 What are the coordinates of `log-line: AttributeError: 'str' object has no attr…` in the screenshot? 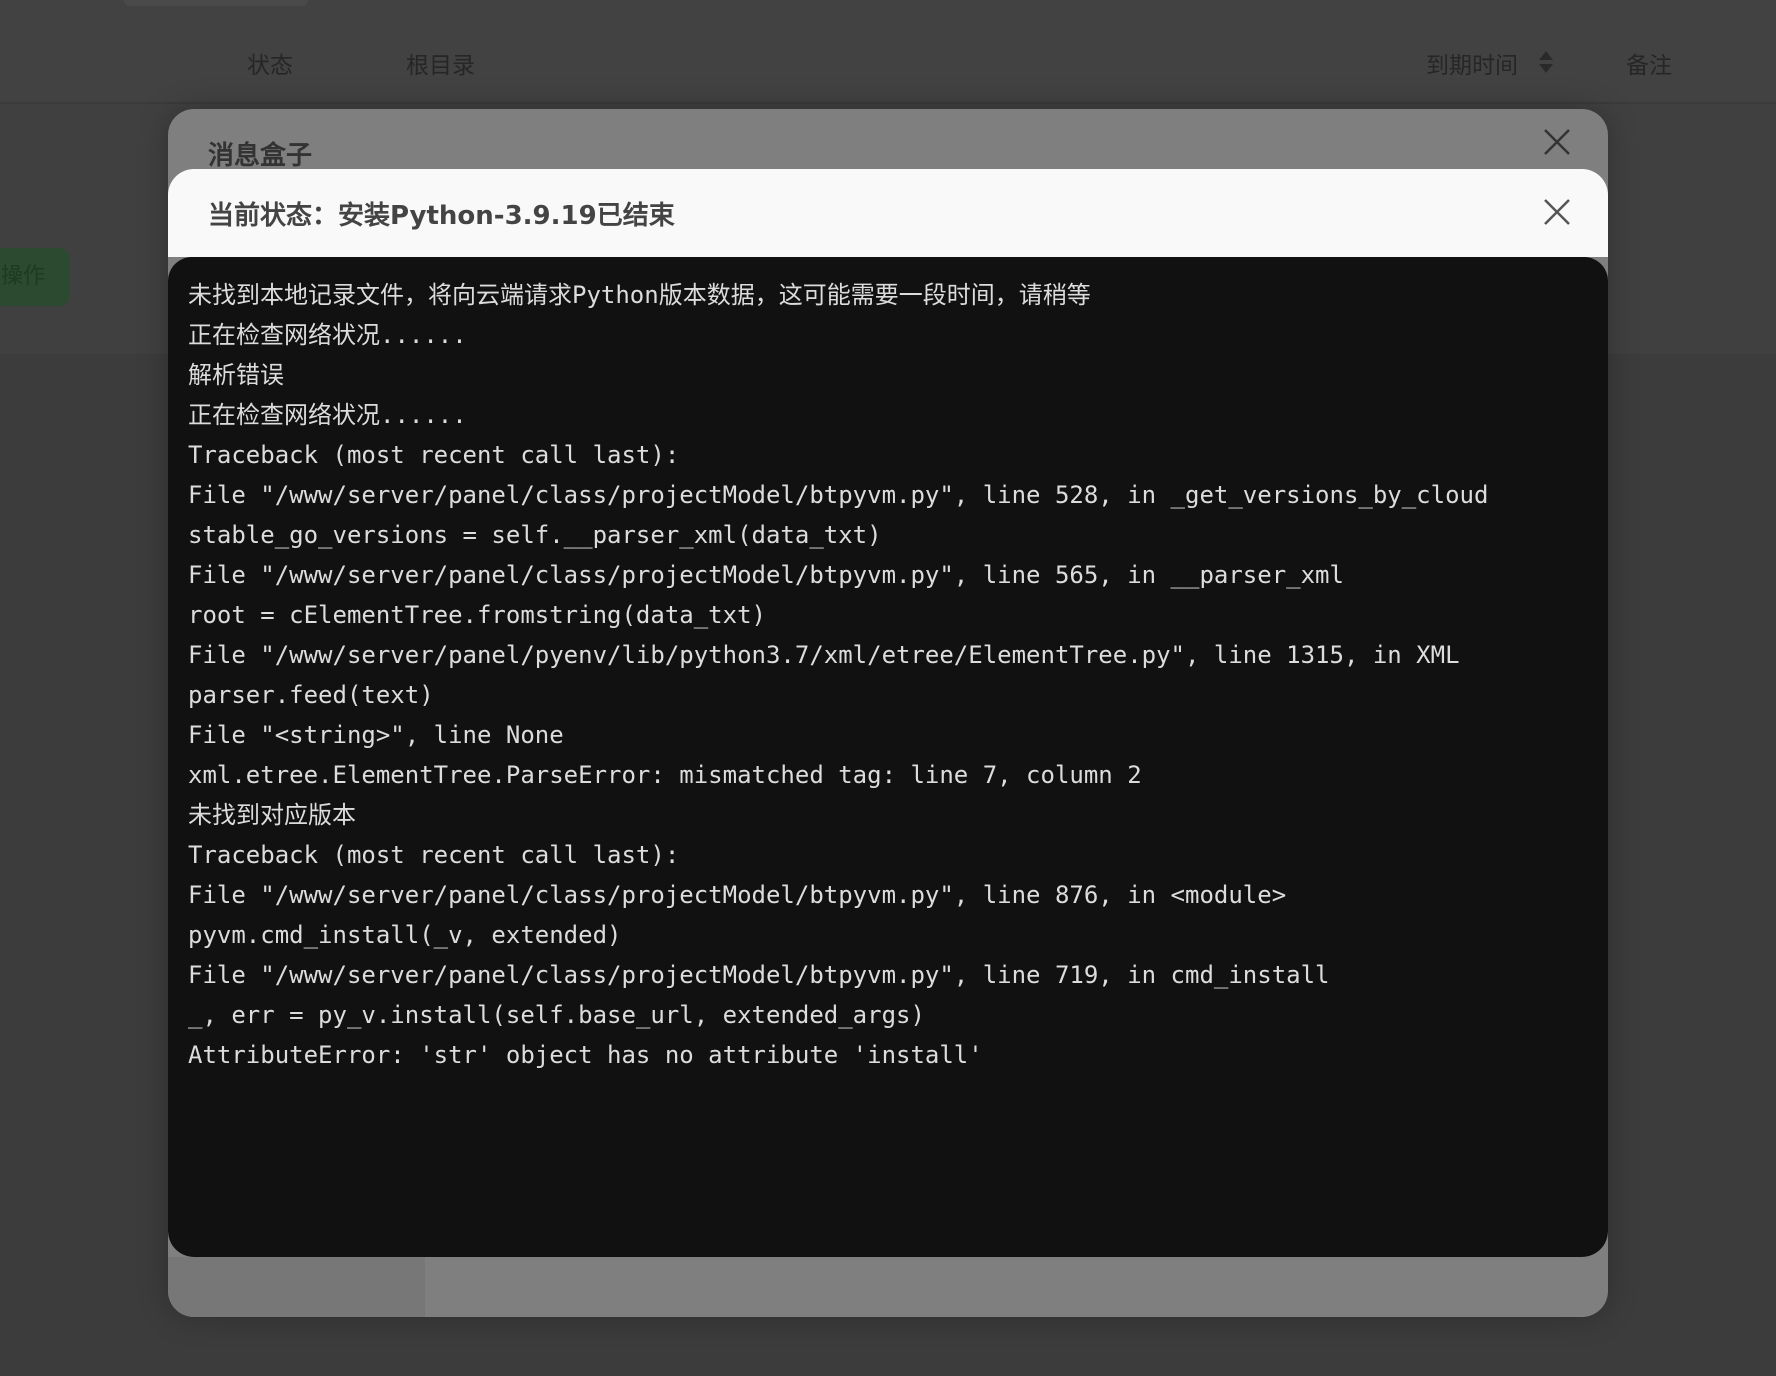 It's located at (585, 1055).